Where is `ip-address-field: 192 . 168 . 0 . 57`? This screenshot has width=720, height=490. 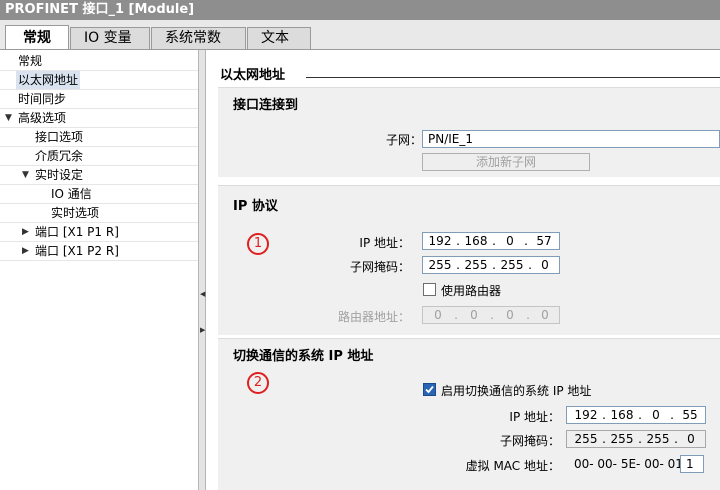 ip-address-field: 192 . 168 . 0 . 57 is located at coordinates (491, 241).